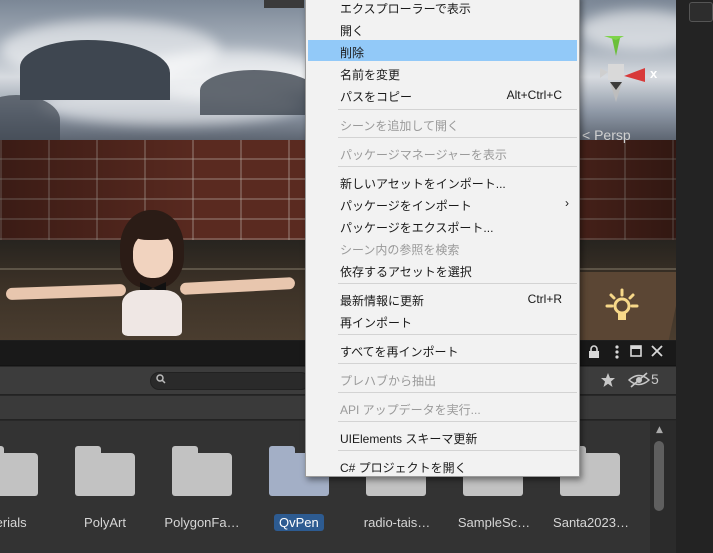 This screenshot has height=553, width=713. What do you see at coordinates (636, 353) in the screenshot?
I see `maximize-icon` at bounding box center [636, 353].